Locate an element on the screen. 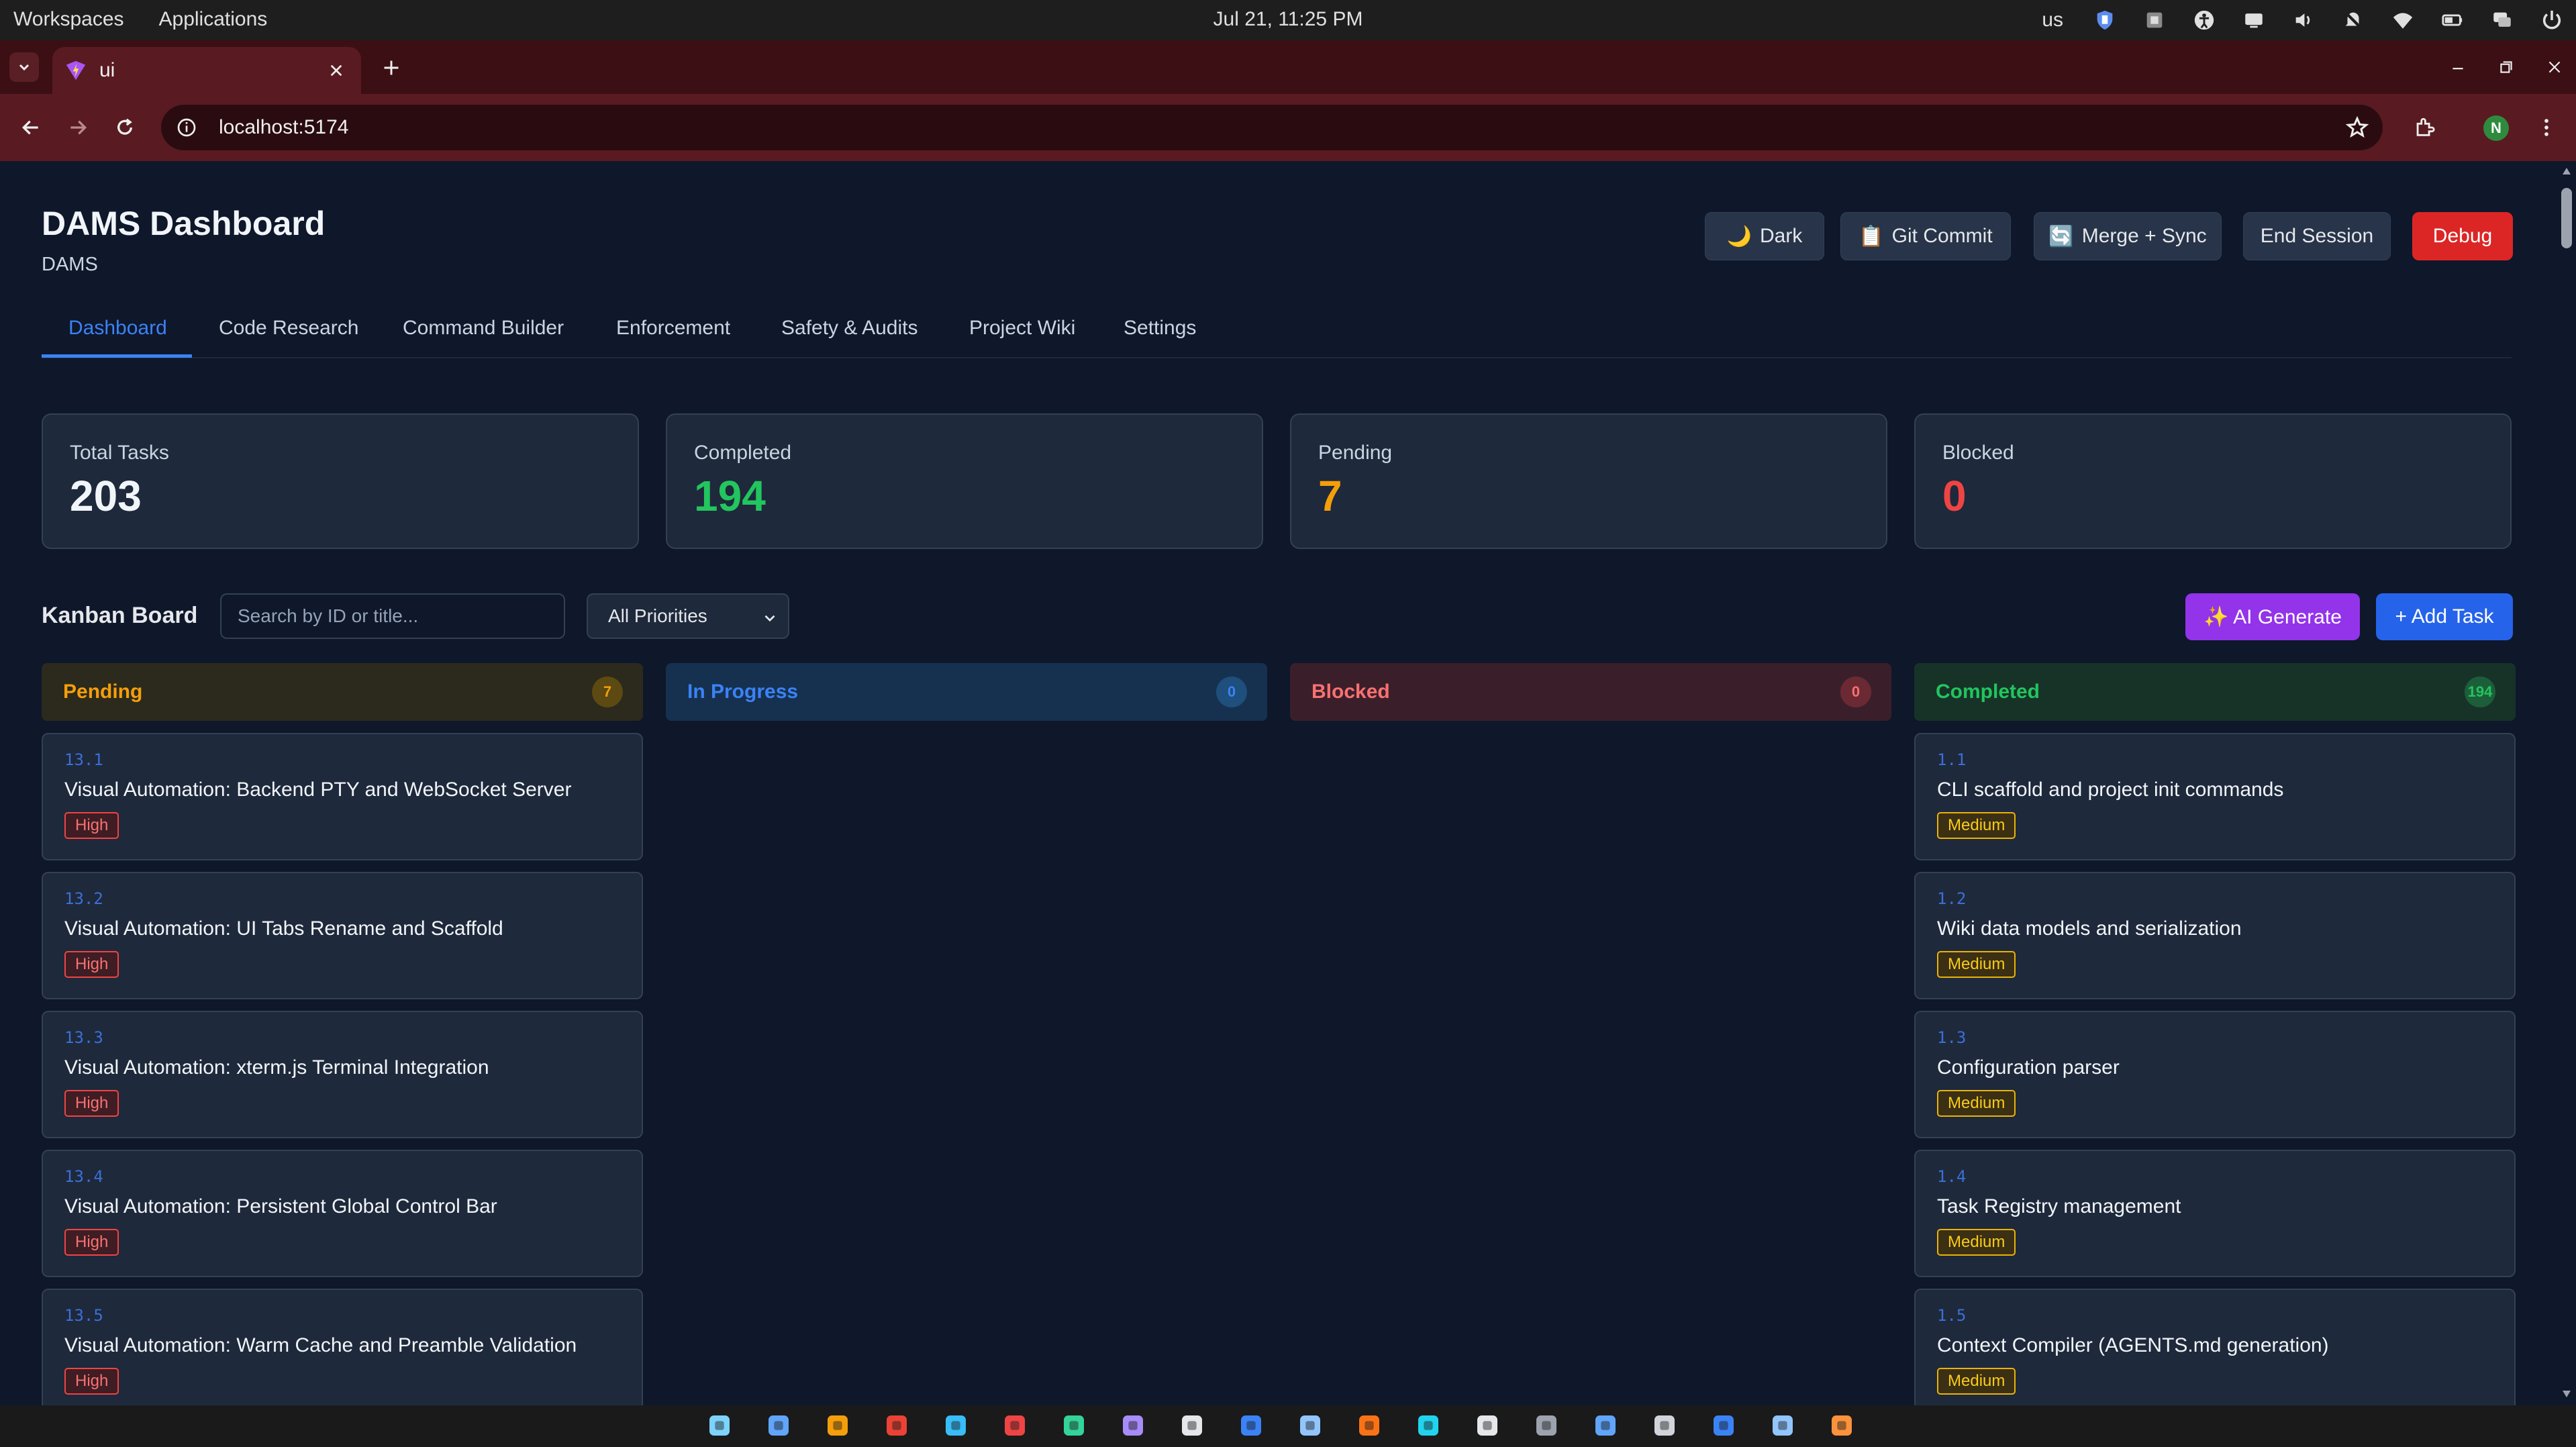 This screenshot has height=1447, width=2576. applications-menu: Applications is located at coordinates (213, 20).